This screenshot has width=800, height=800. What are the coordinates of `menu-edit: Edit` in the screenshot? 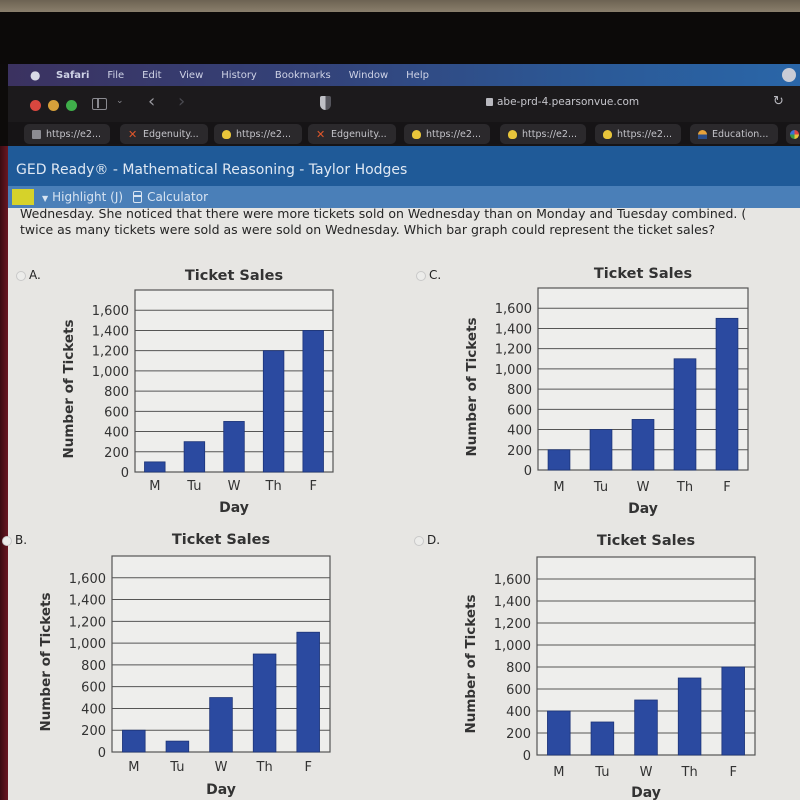 It's located at (151, 75).